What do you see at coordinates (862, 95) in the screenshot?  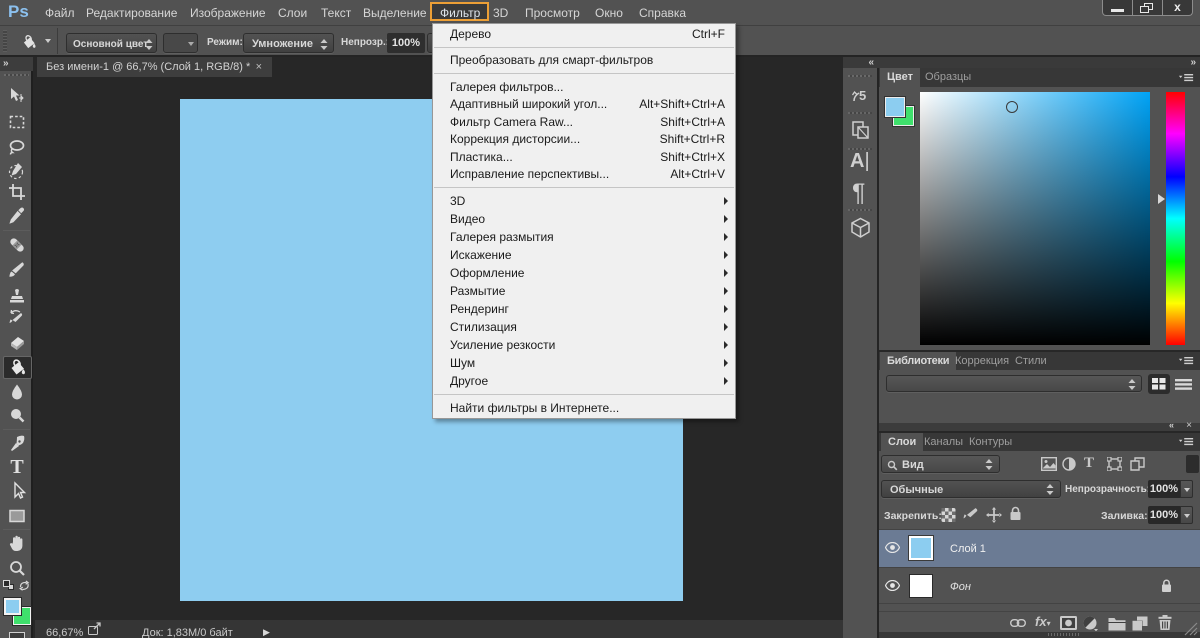 I see `svg-text: 5` at bounding box center [862, 95].